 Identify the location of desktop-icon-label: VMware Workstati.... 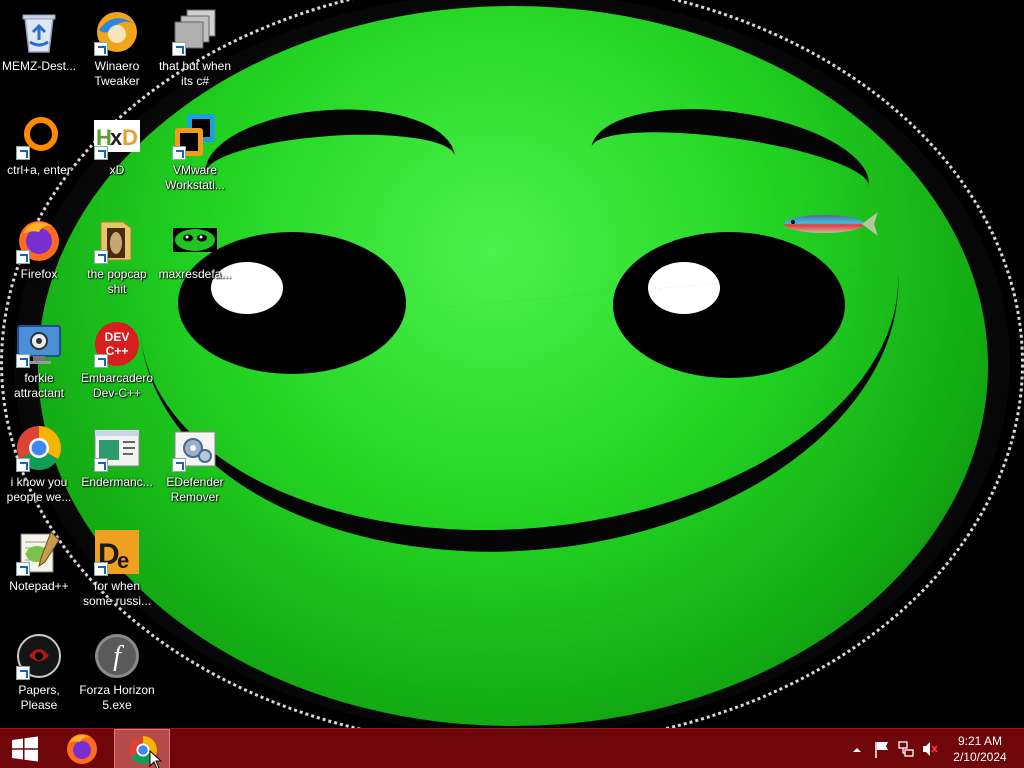
(195, 177).